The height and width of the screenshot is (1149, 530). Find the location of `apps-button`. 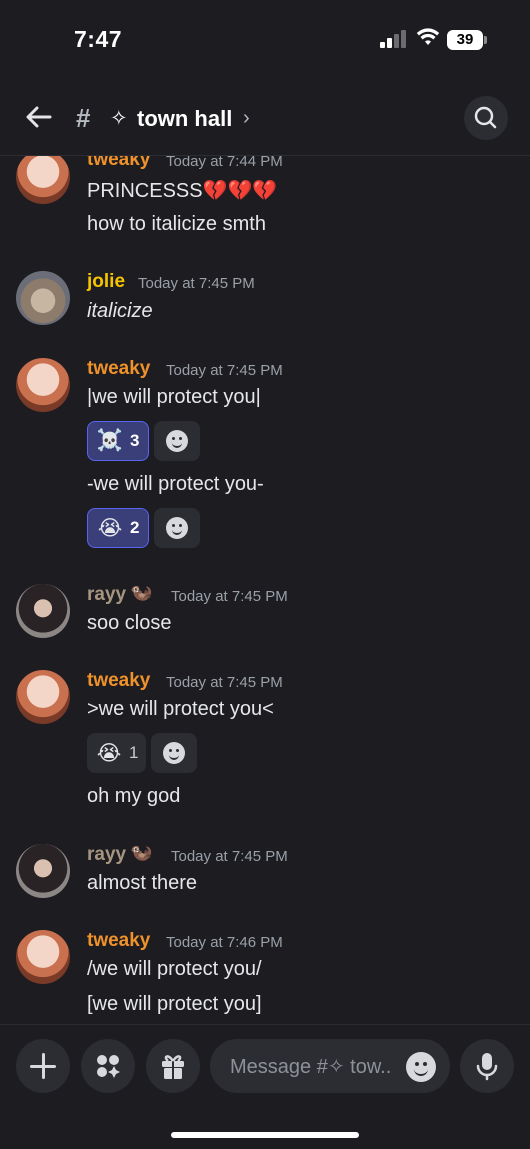

apps-button is located at coordinates (108, 1066).